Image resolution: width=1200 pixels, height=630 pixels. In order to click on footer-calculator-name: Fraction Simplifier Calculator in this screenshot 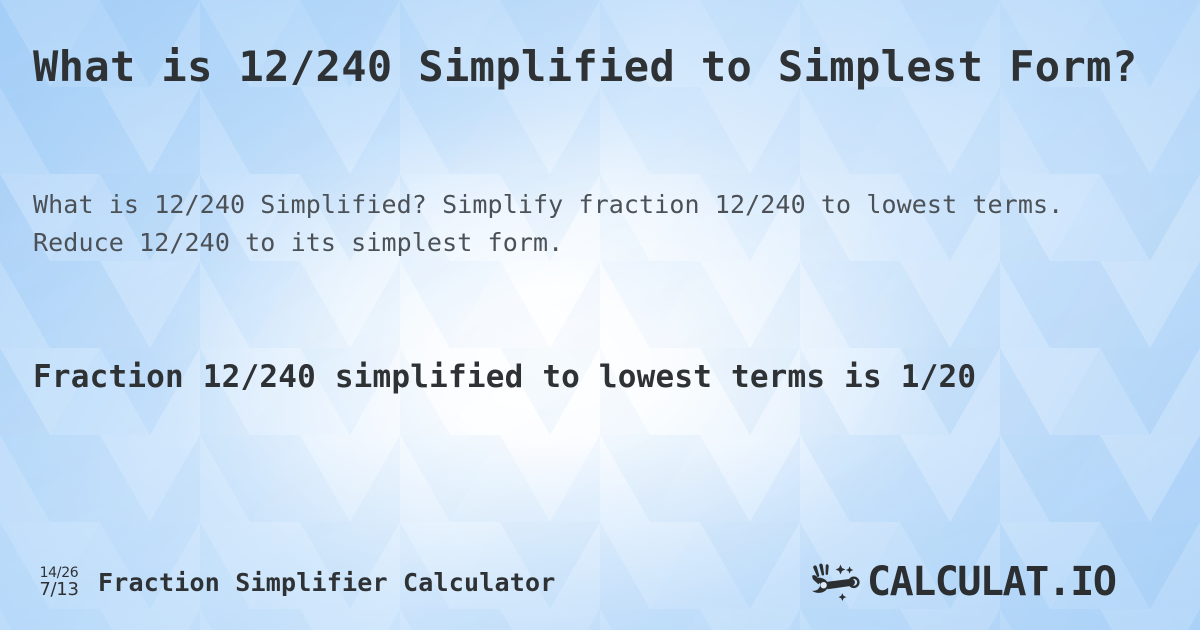, I will do `click(327, 582)`.